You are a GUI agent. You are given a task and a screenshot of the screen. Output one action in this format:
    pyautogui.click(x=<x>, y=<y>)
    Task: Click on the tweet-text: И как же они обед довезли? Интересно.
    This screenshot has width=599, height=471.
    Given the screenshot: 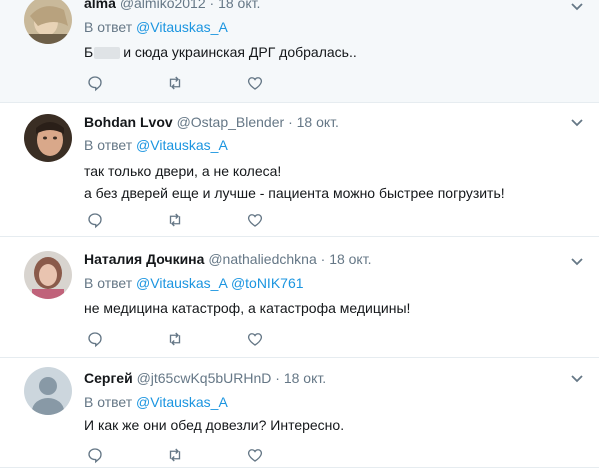 What is the action you would take?
    pyautogui.click(x=214, y=425)
    